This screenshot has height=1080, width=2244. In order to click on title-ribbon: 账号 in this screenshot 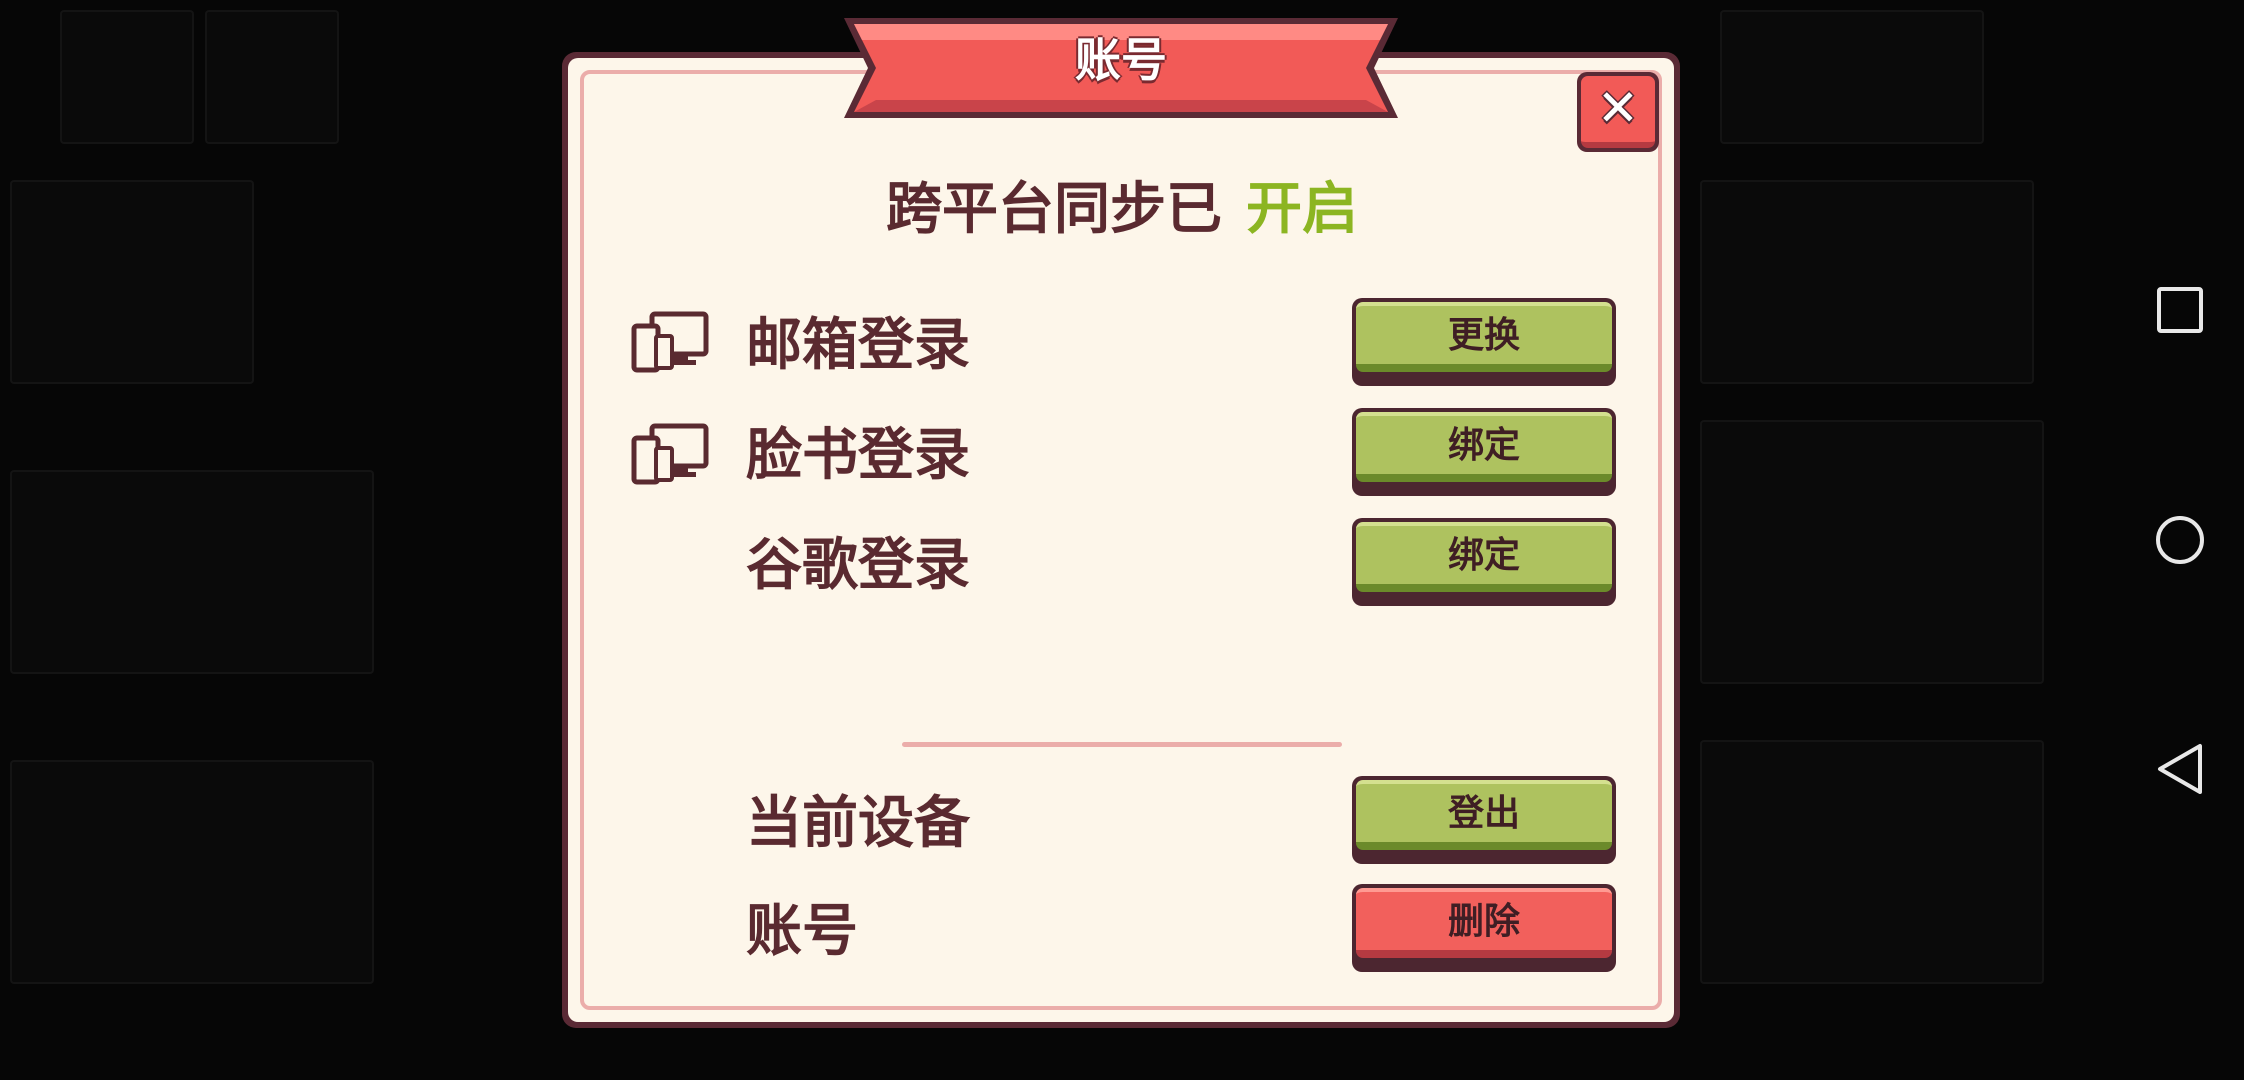, I will do `click(1121, 67)`.